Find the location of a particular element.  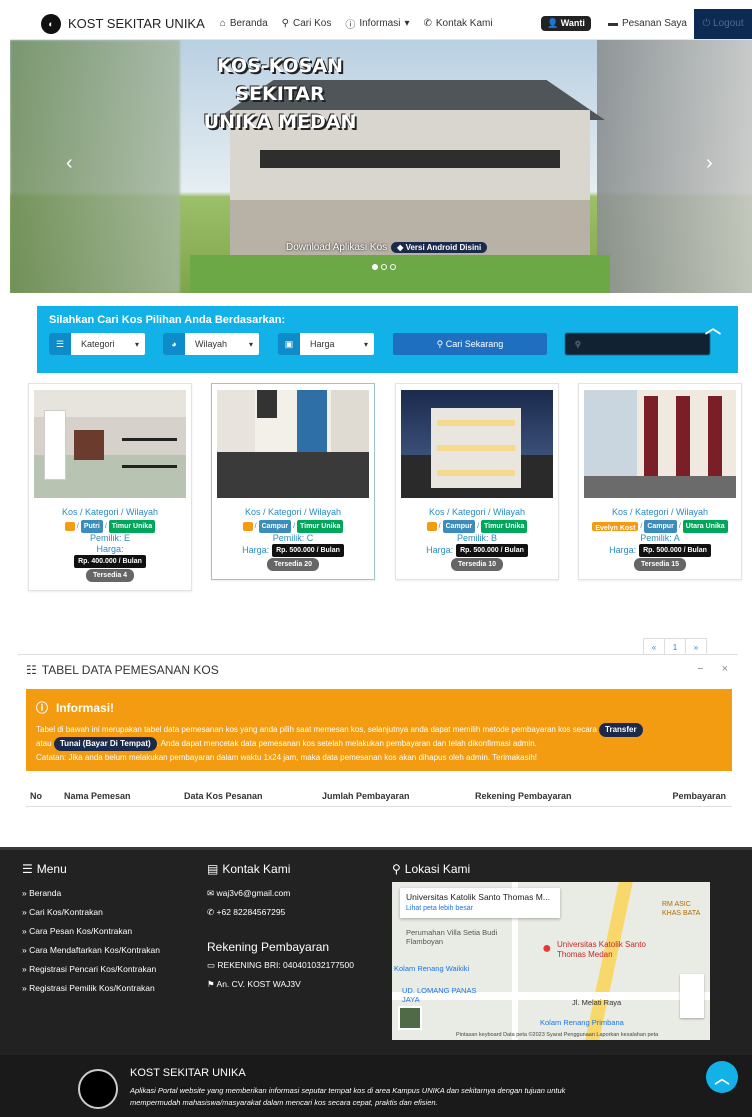

map-layer-toggle is located at coordinates (410, 1018).